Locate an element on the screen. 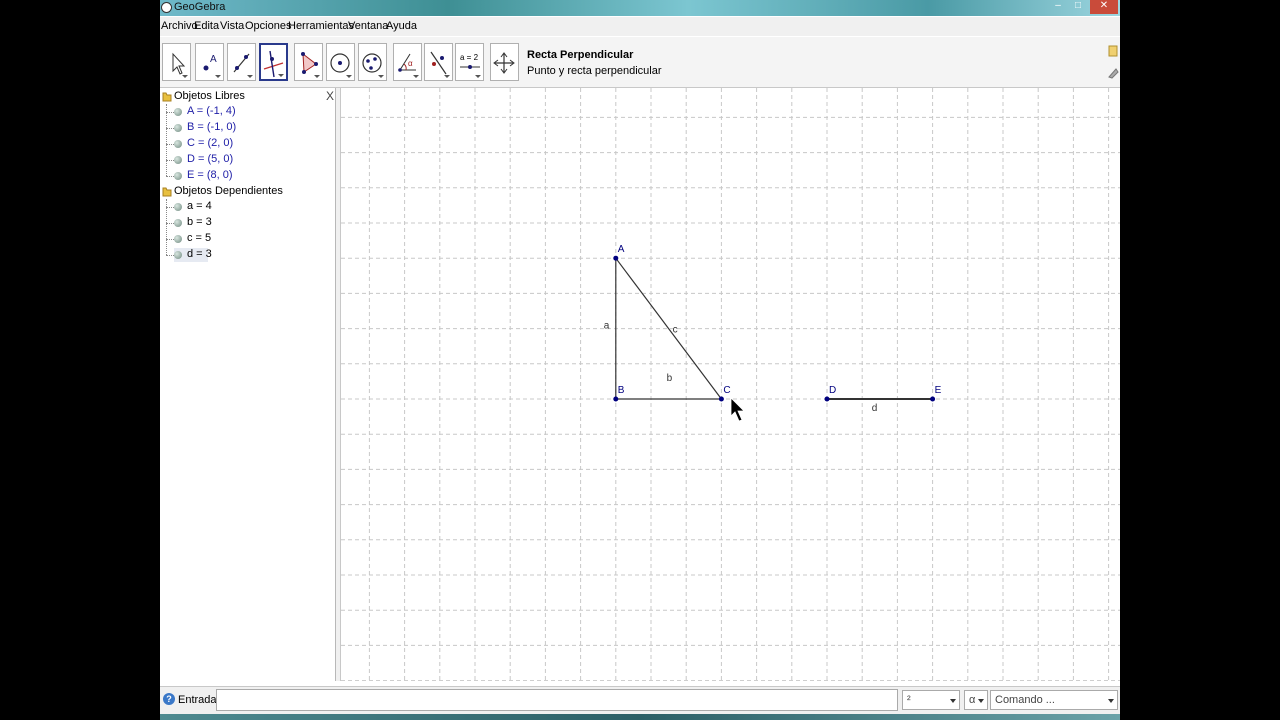 Image resolution: width=1280 pixels, height=720 pixels. active-tool-description: Punto y recta perpendicular is located at coordinates (594, 71).